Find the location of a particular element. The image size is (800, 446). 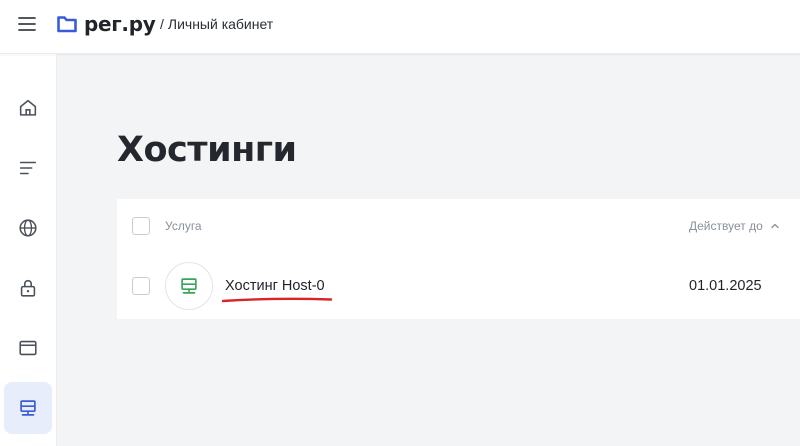

sidebar-item-hosting is located at coordinates (28, 408).